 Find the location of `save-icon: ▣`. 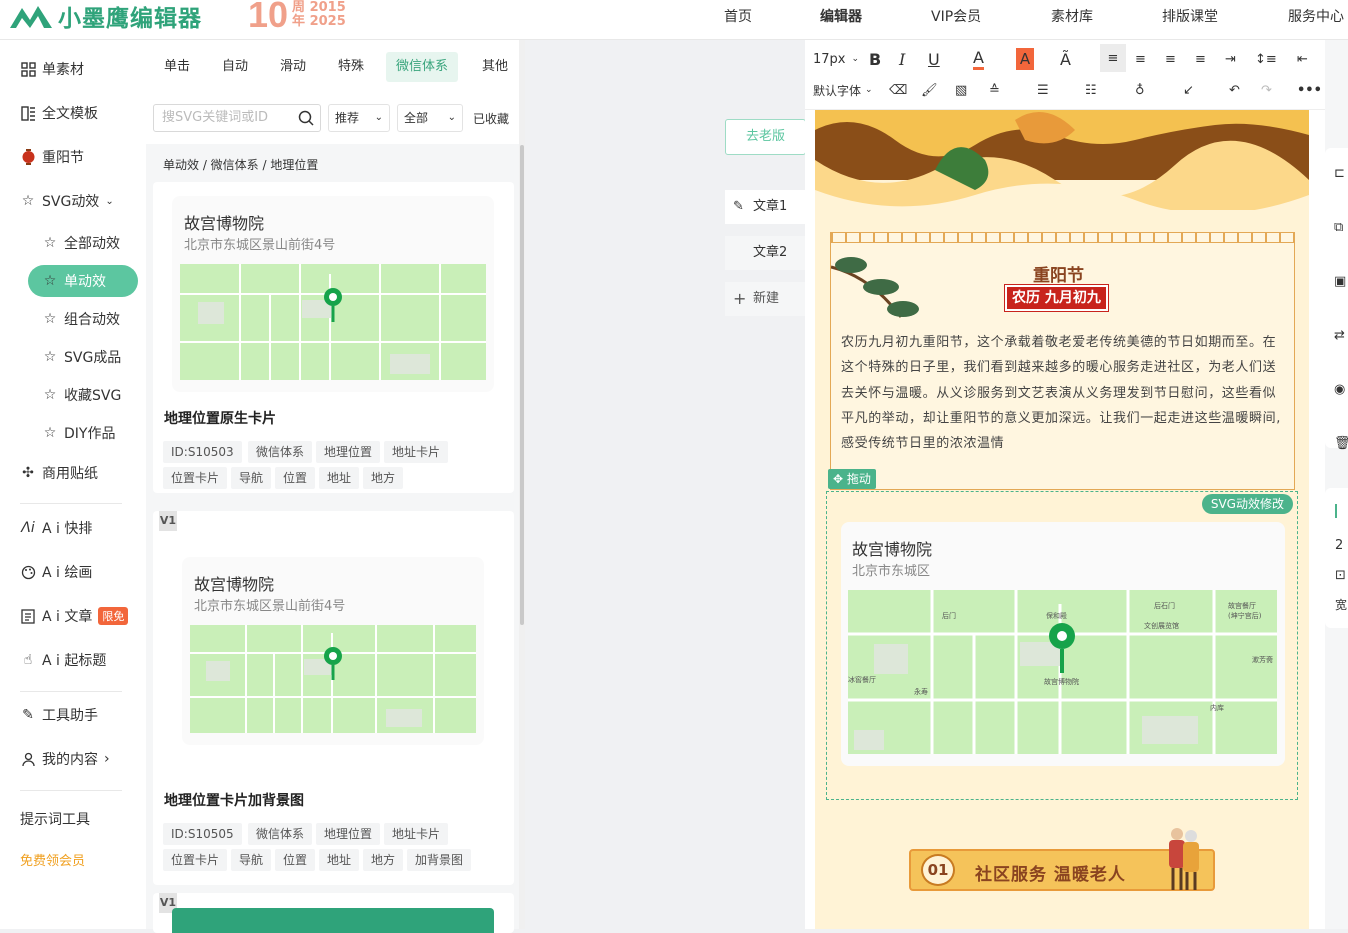

save-icon: ▣ is located at coordinates (1340, 281).